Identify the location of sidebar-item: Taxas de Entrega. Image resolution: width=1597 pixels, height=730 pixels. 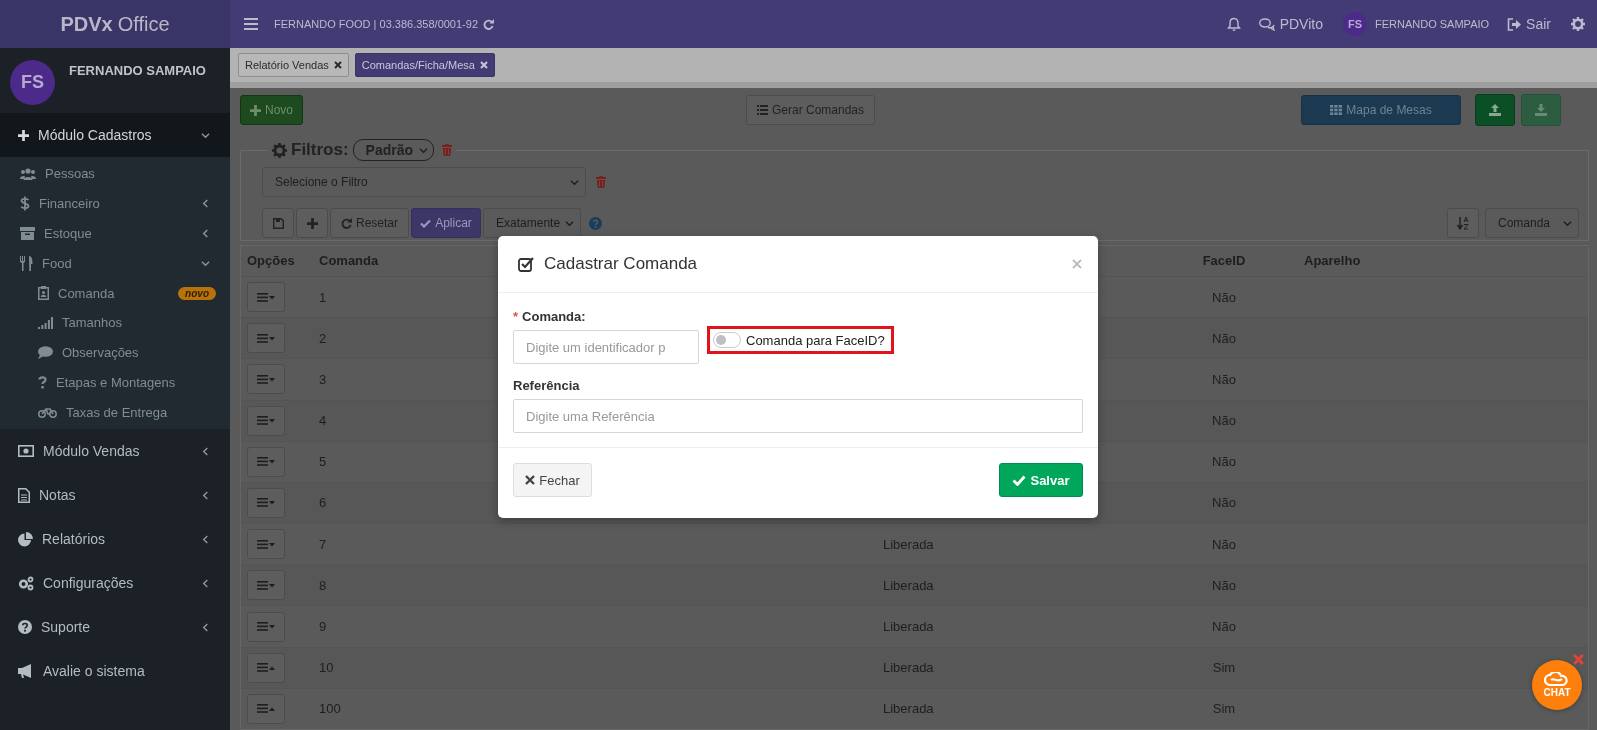
(115, 412).